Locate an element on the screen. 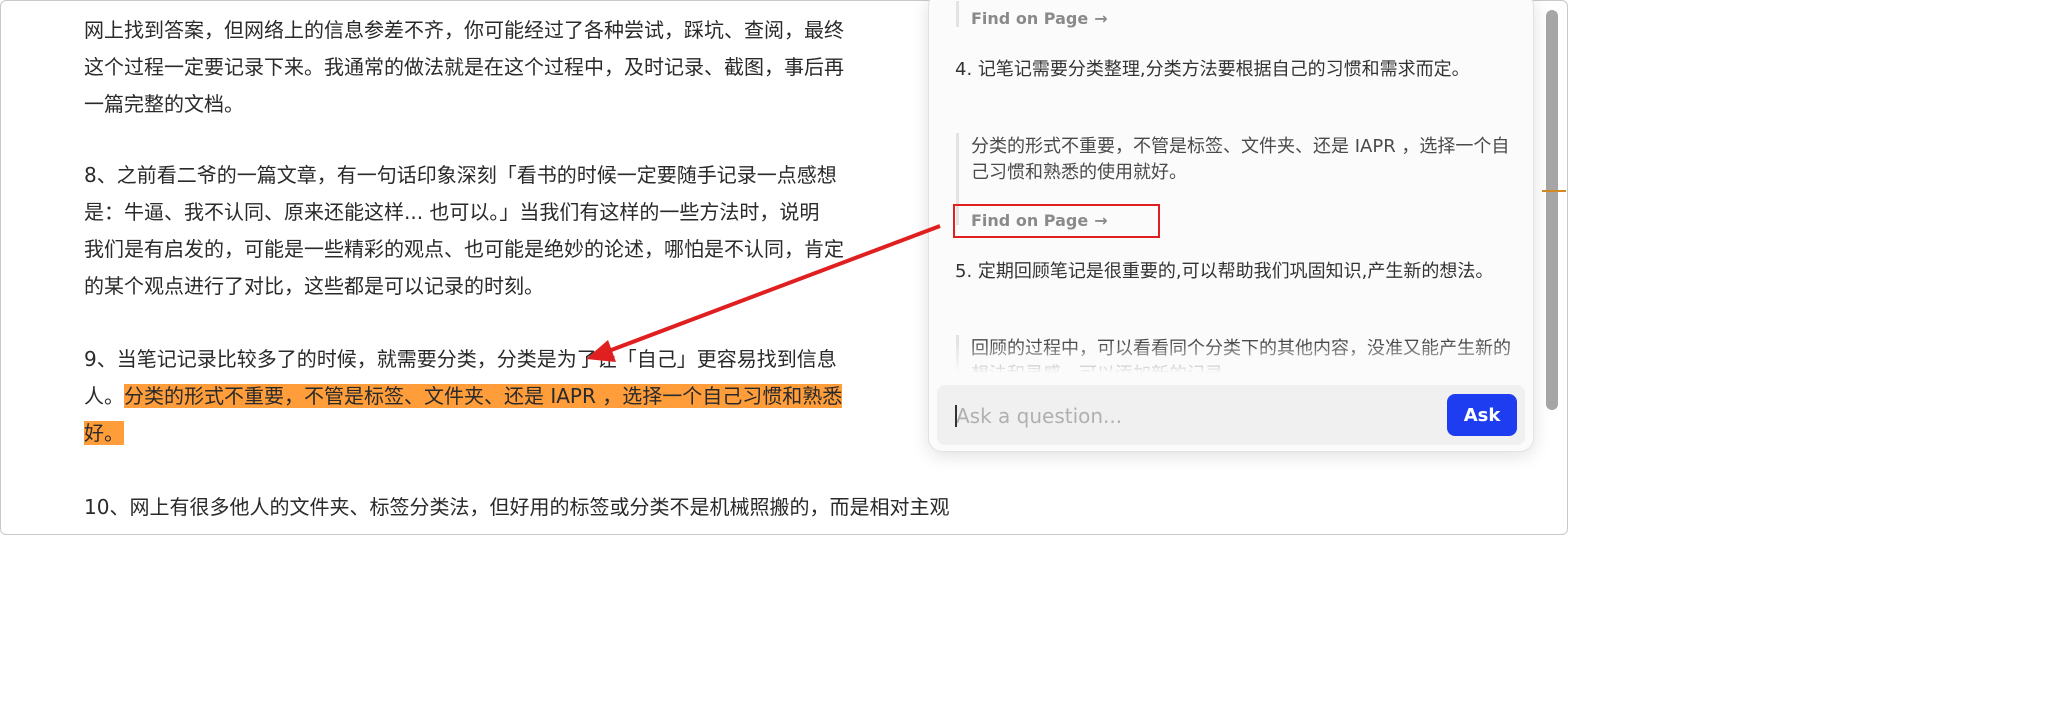  annotation-arrow-line is located at coordinates (773, 289).